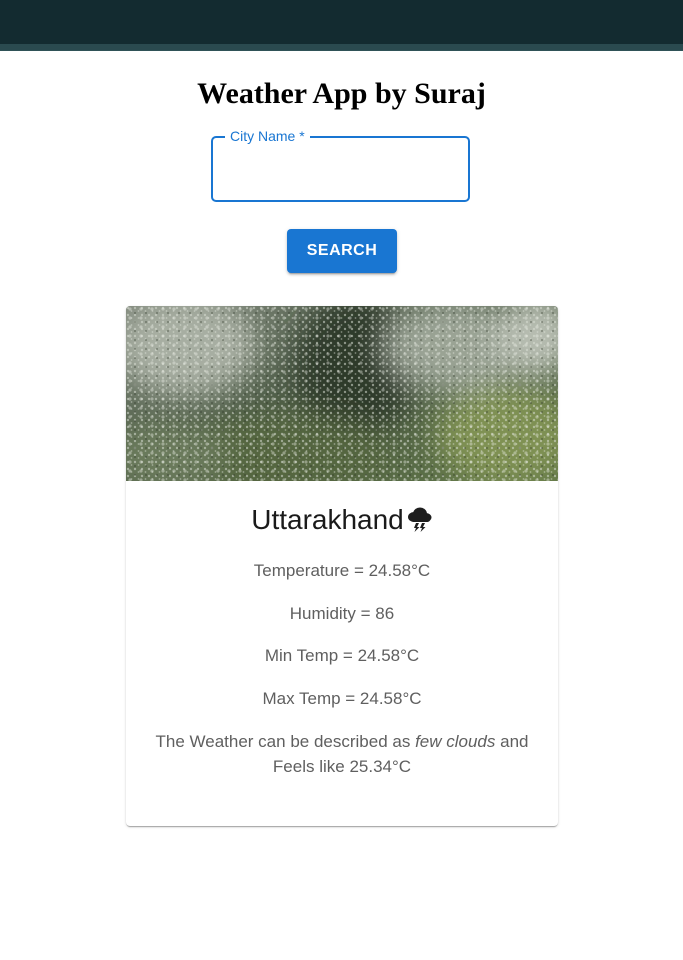 The width and height of the screenshot is (683, 960). Describe the element at coordinates (342, 613) in the screenshot. I see `humidity-text: Humidity = 86` at that location.